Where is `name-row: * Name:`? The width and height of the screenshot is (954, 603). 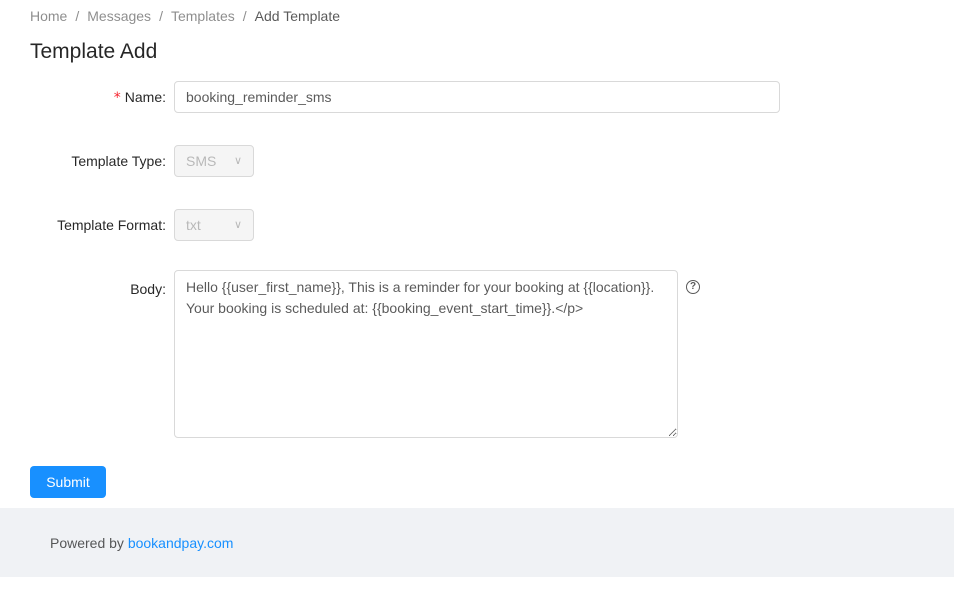 name-row: * Name: is located at coordinates (390, 97).